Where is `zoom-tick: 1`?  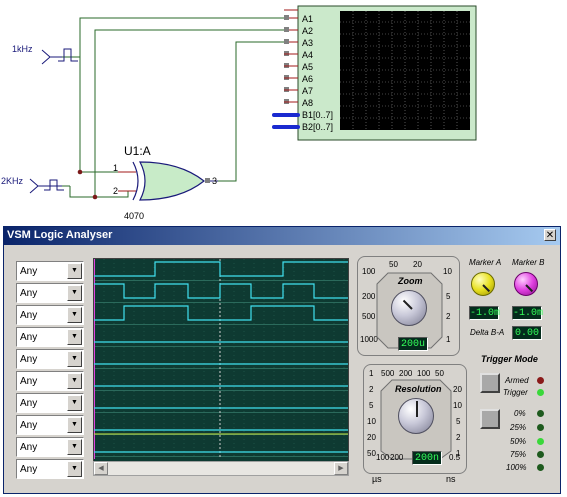
zoom-tick: 1 is located at coordinates (448, 339).